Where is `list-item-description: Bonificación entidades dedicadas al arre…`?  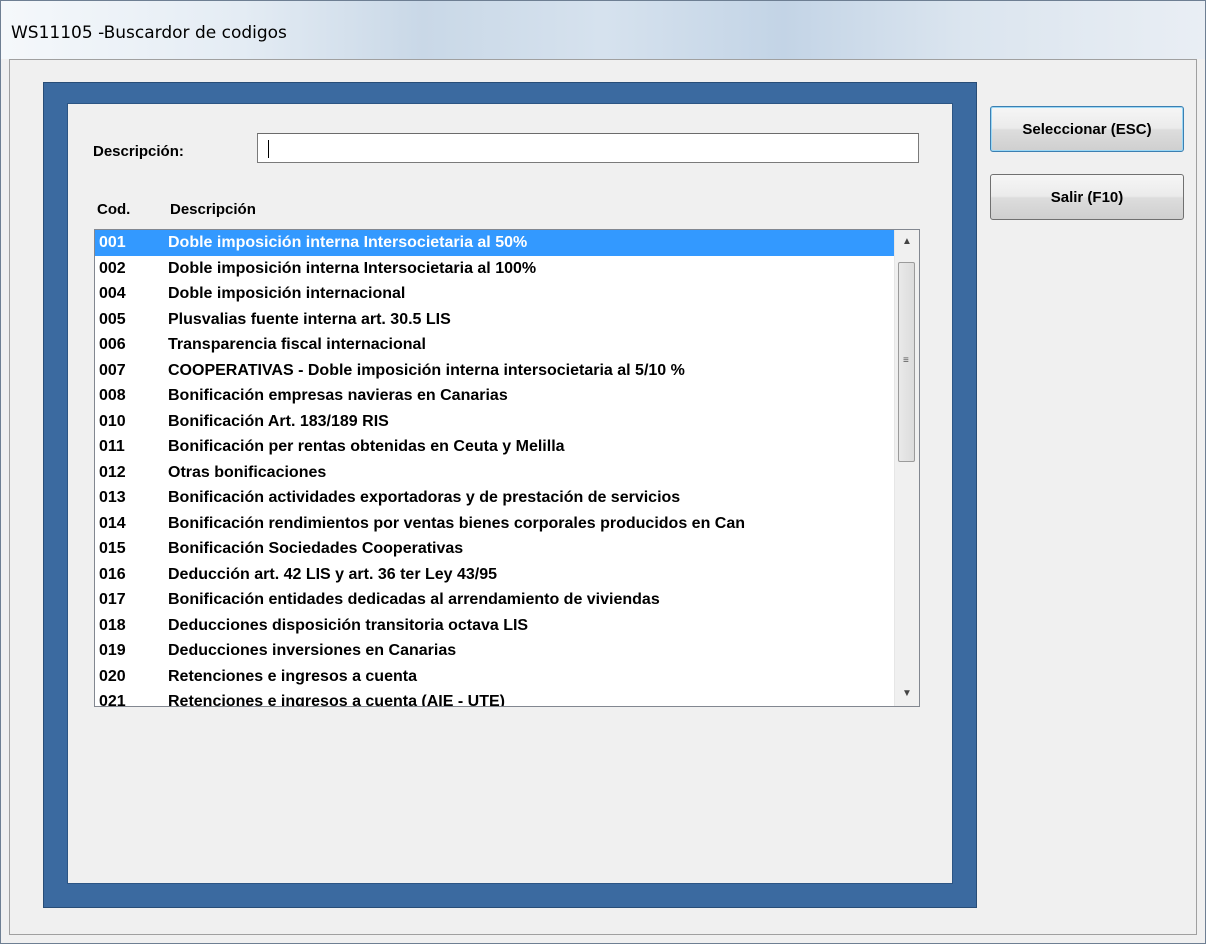 list-item-description: Bonificación entidades dedicadas al arre… is located at coordinates (414, 599).